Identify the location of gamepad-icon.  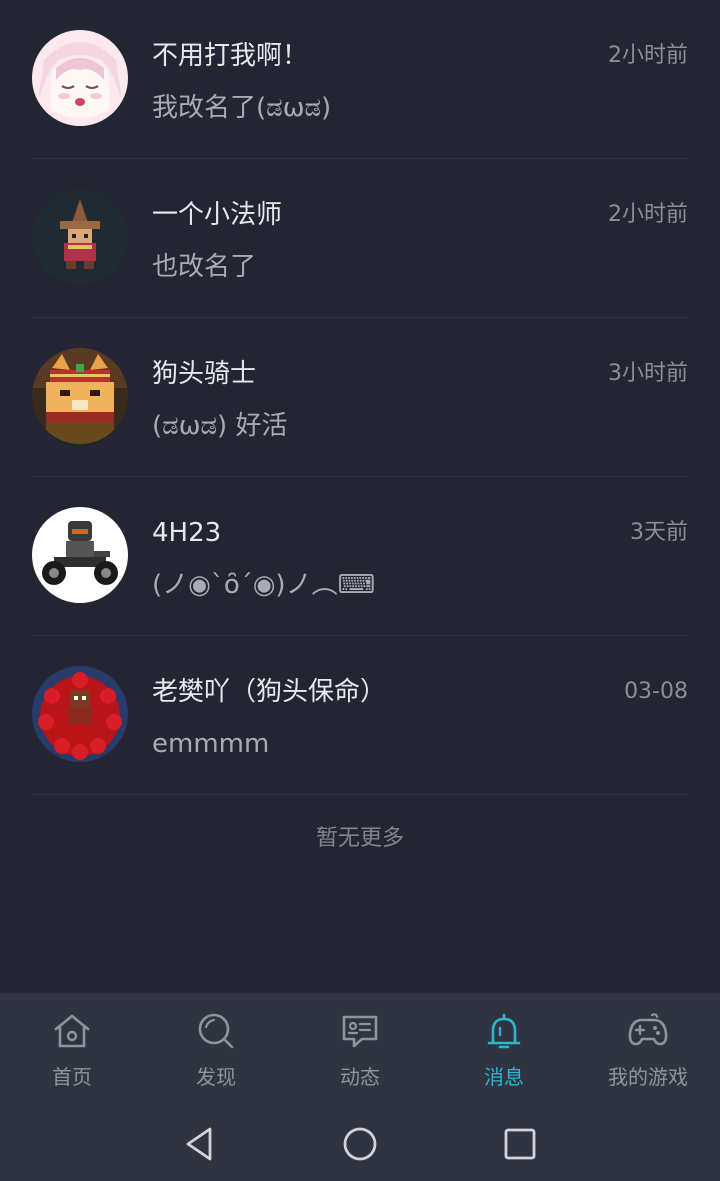
(648, 1029).